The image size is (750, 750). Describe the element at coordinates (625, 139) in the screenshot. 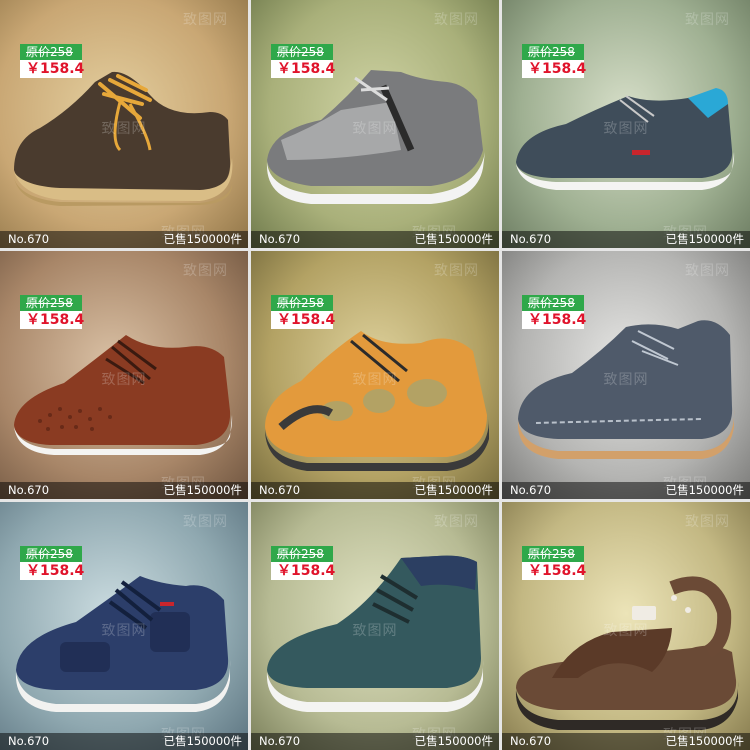

I see `navy-suede-sneaker-icon` at that location.